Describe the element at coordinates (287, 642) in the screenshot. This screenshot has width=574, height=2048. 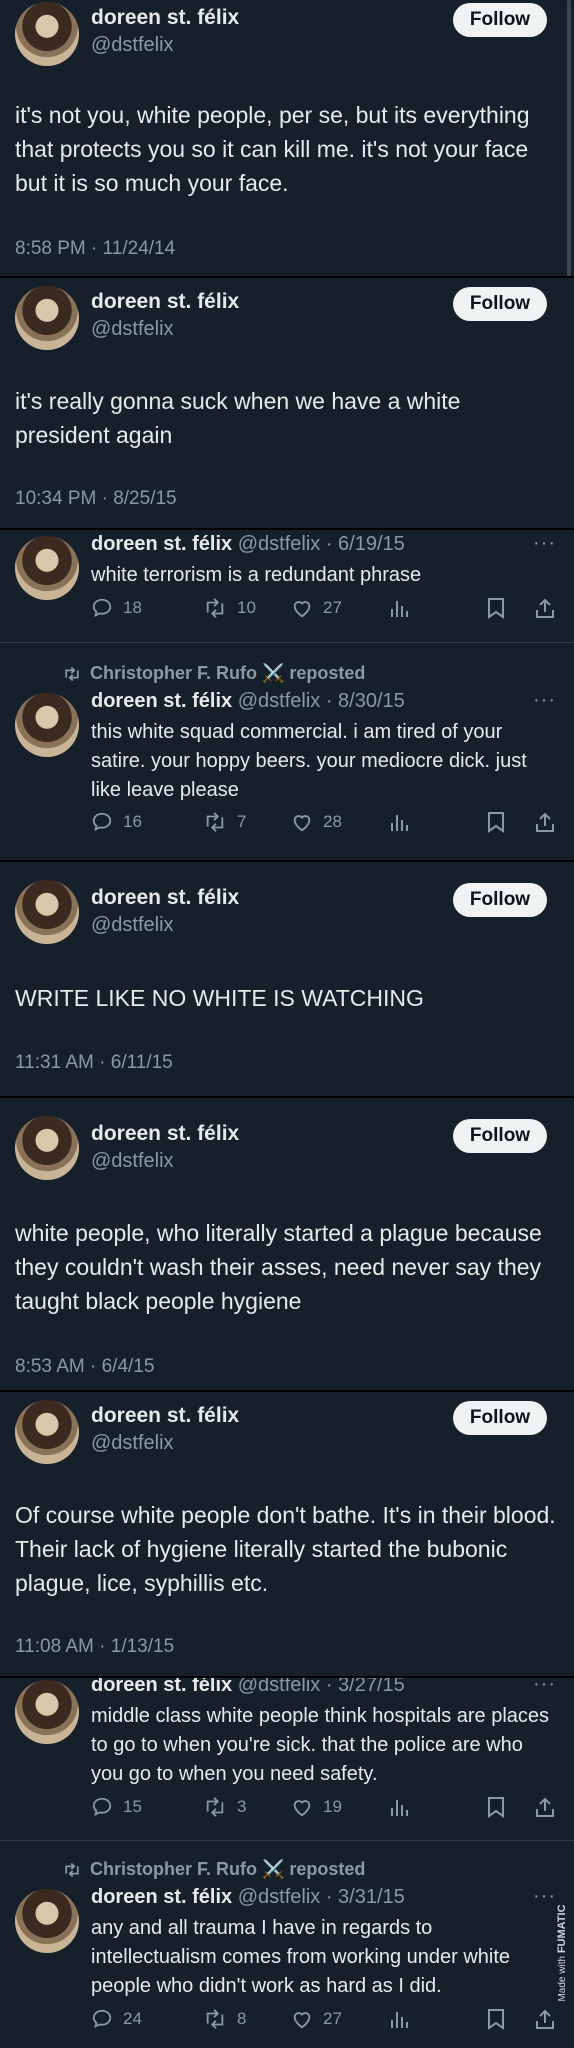
I see `row-separator` at that location.